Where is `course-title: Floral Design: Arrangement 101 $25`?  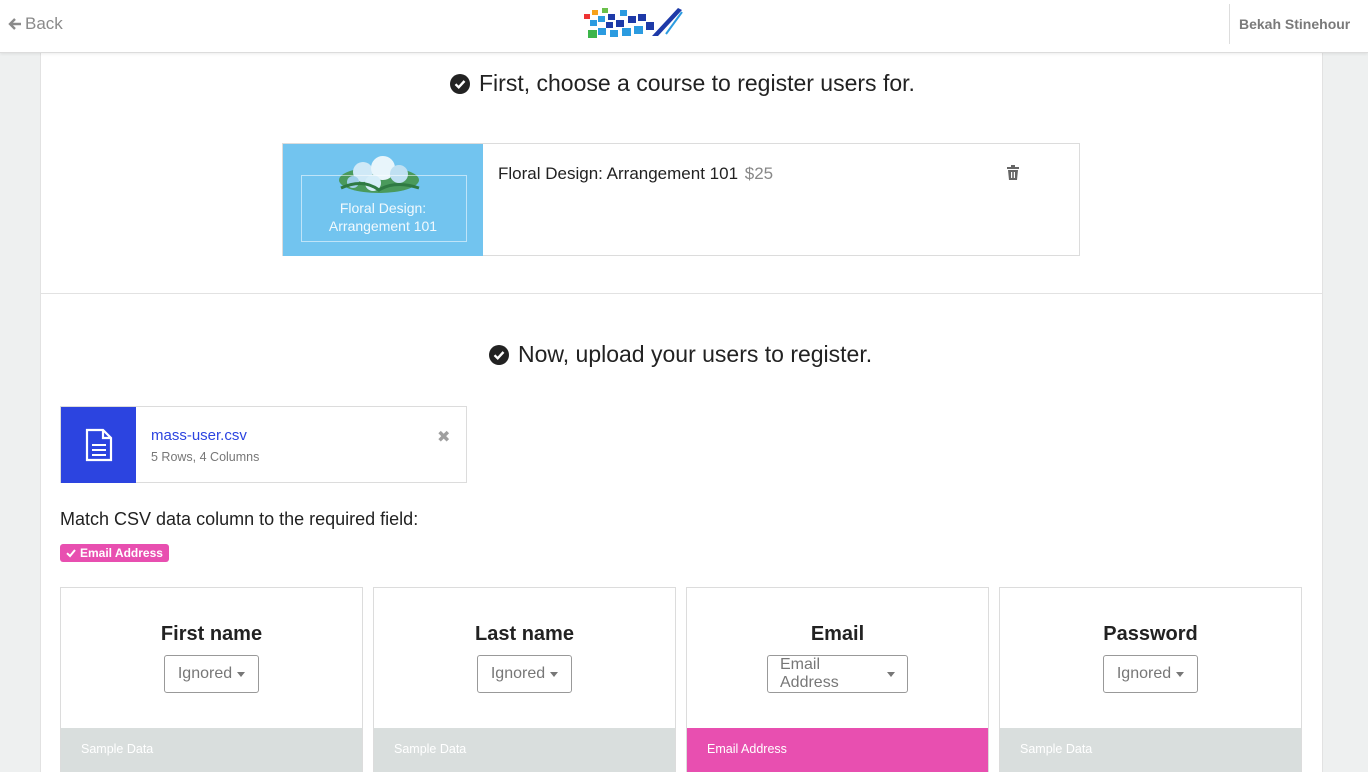 course-title: Floral Design: Arrangement 101 $25 is located at coordinates (635, 174).